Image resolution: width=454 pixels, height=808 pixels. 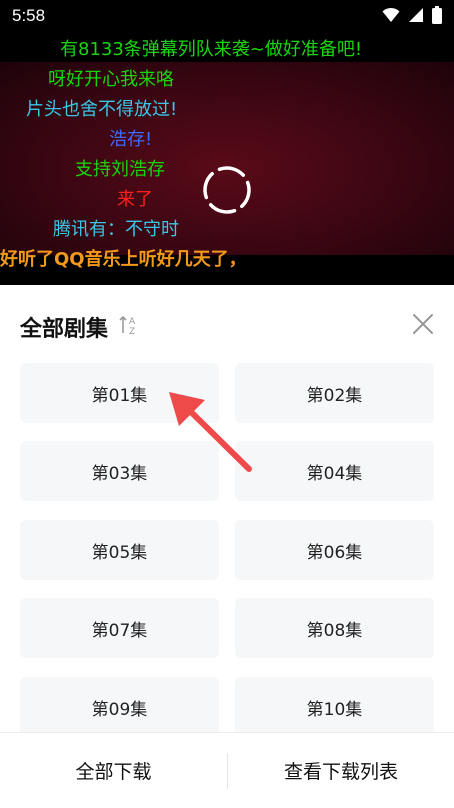 I want to click on episode-item: 第07集, so click(x=119, y=628).